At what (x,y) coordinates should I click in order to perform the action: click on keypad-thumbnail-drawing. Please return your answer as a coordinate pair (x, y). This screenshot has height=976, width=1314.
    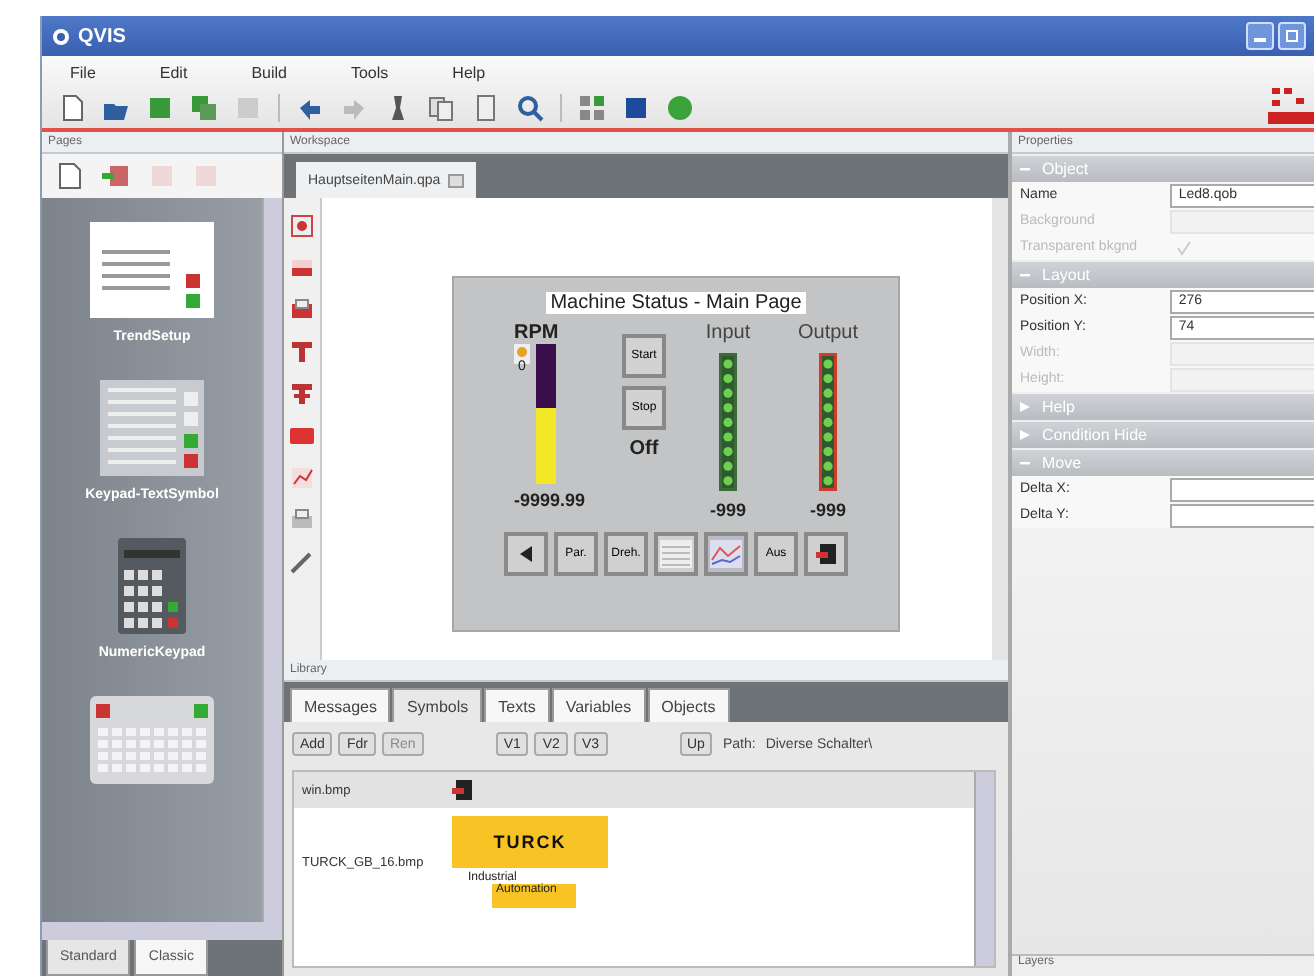
    Looking at the image, I should click on (151, 586).